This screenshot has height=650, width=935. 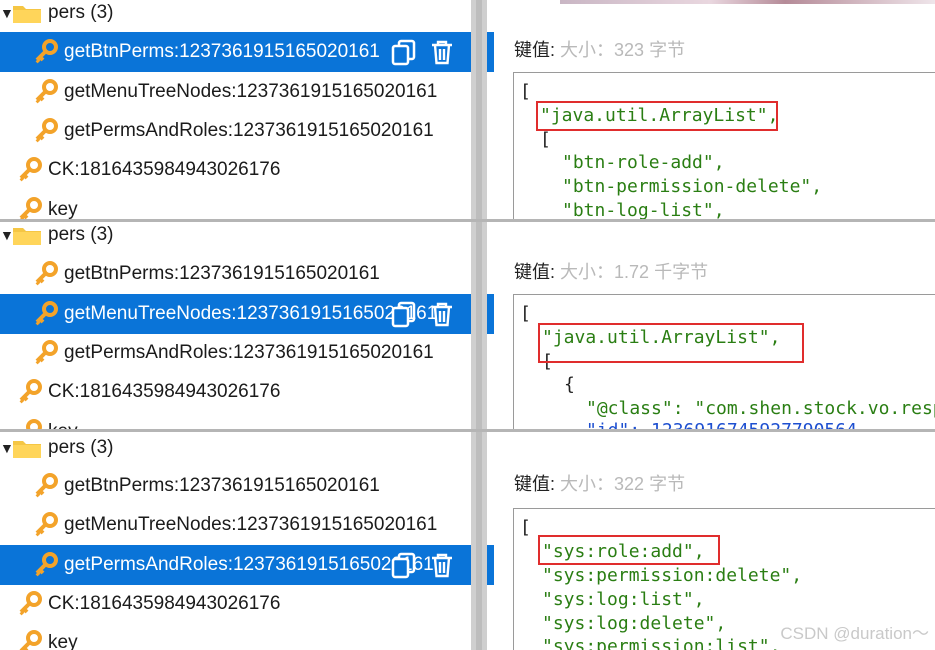 I want to click on code-line: "sys:permission:list",, so click(x=661, y=643).